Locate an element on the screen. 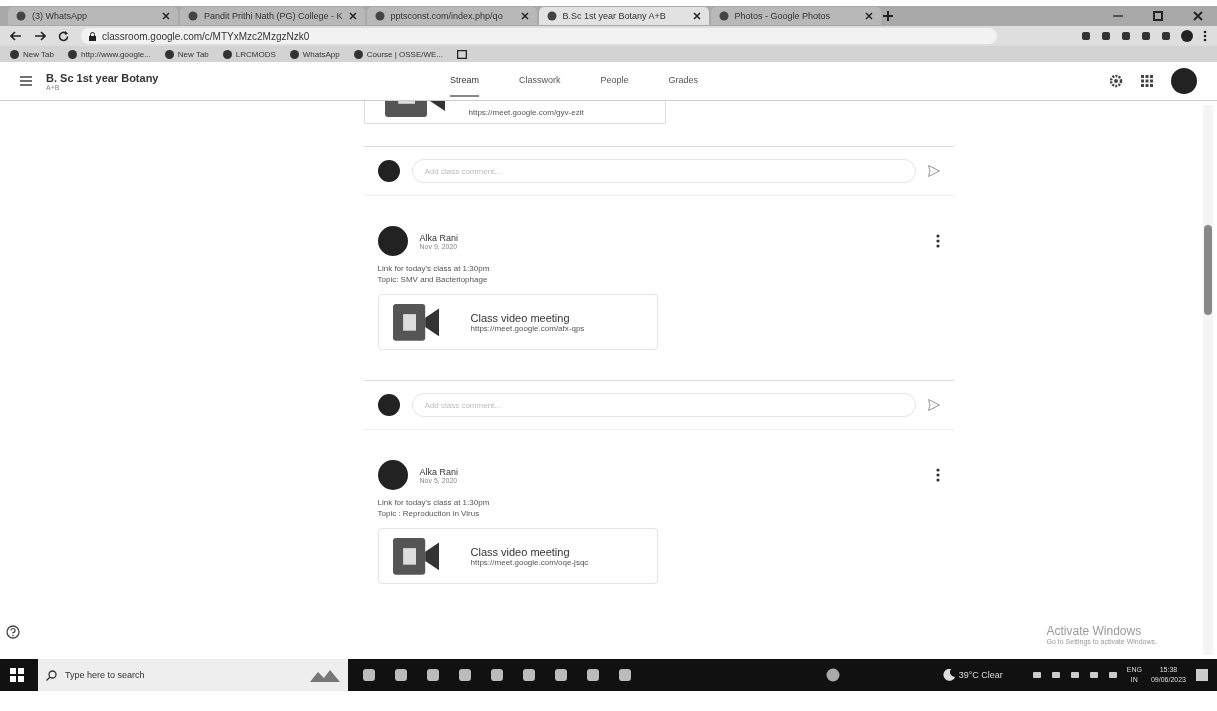 The height and width of the screenshot is (711, 1217). back-icon is located at coordinates (16, 36).